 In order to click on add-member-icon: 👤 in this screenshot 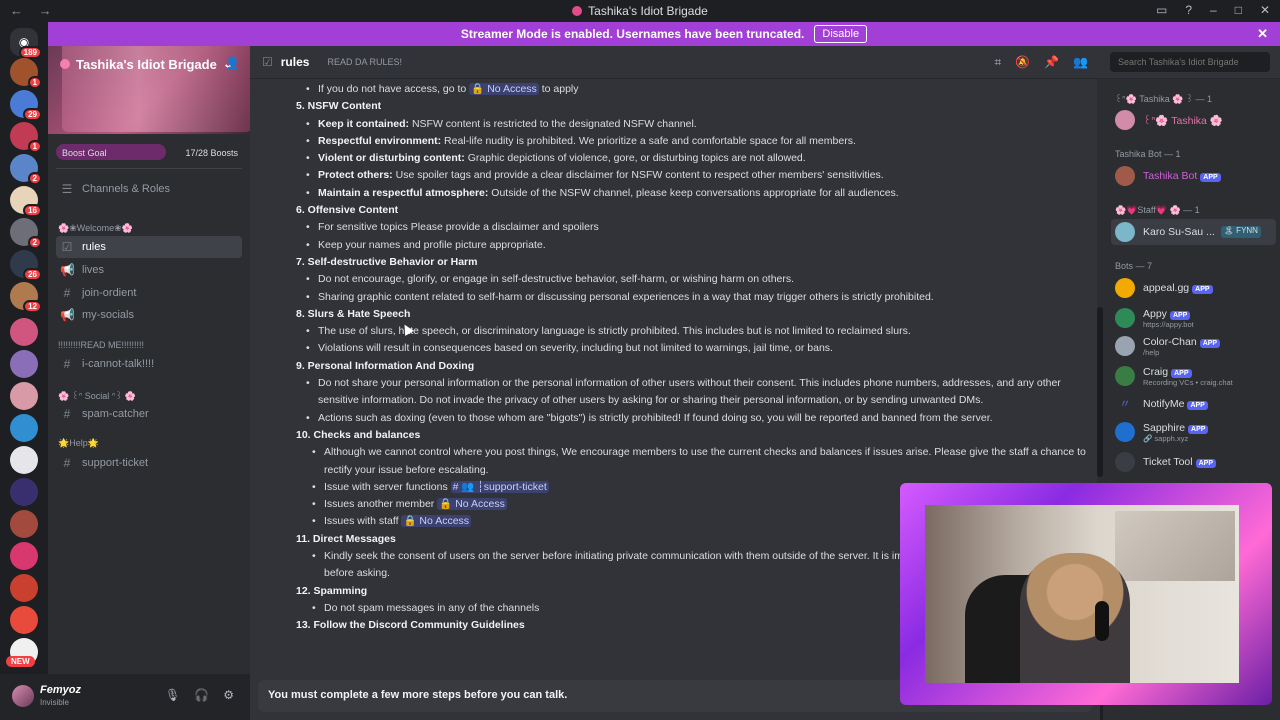, I will do `click(232, 63)`.